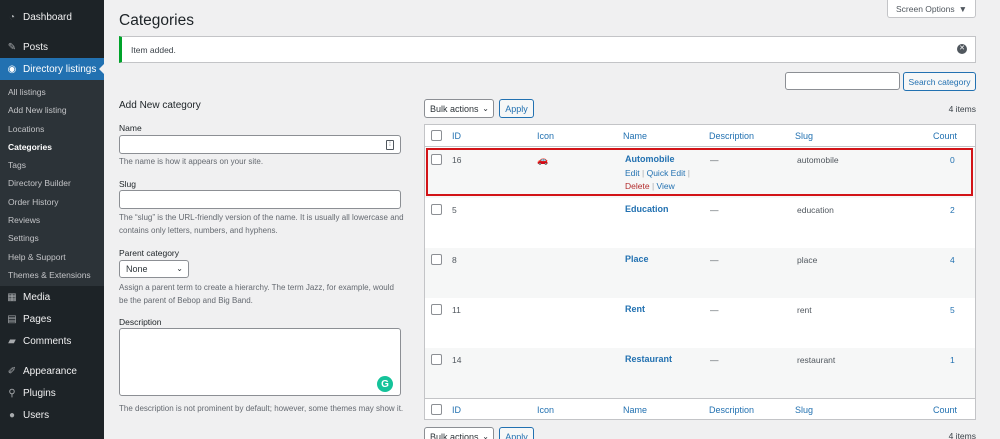 The width and height of the screenshot is (1000, 439). What do you see at coordinates (52, 297) in the screenshot?
I see `menu-item-media: ▦ Media` at bounding box center [52, 297].